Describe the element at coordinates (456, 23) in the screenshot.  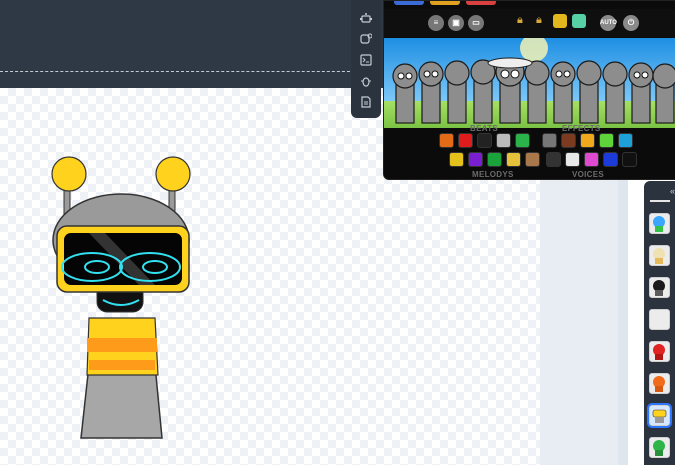
I see `save-icon: ▣` at that location.